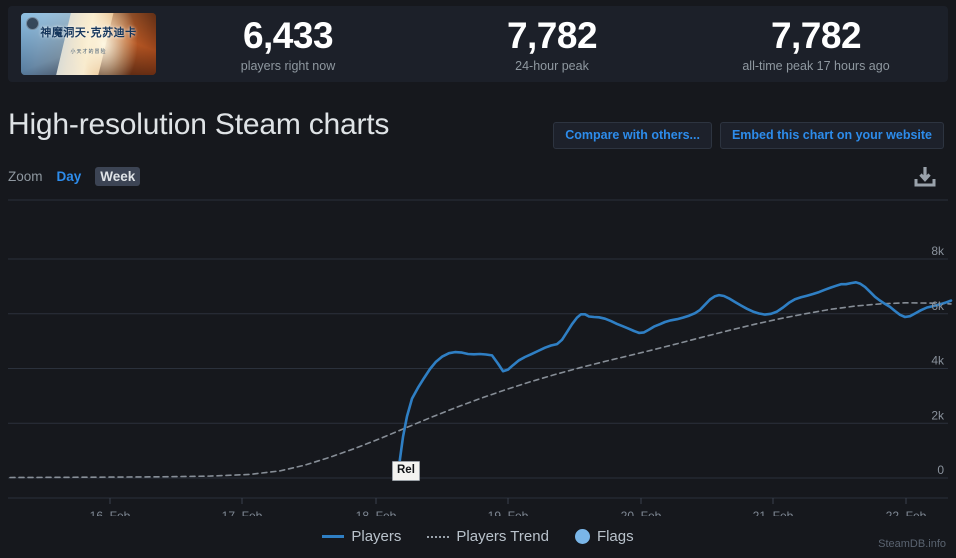 The image size is (956, 558). What do you see at coordinates (88, 32) in the screenshot?
I see `capsule-title: 神魔洞天·克苏迪卡` at bounding box center [88, 32].